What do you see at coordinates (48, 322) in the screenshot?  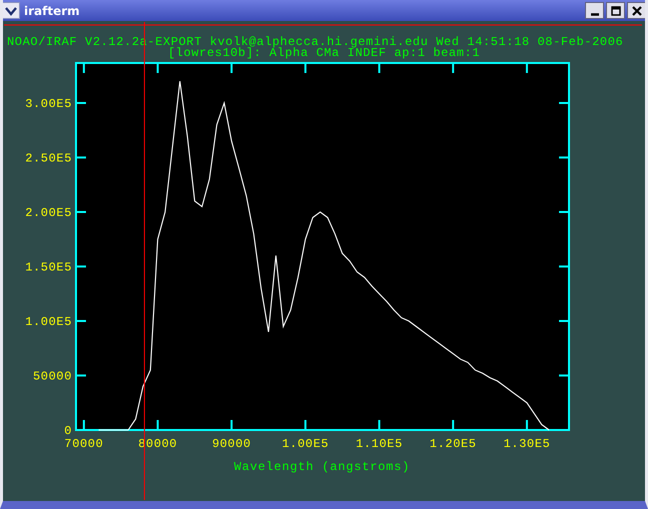 I see `y-tick-label: 1.00E5` at bounding box center [48, 322].